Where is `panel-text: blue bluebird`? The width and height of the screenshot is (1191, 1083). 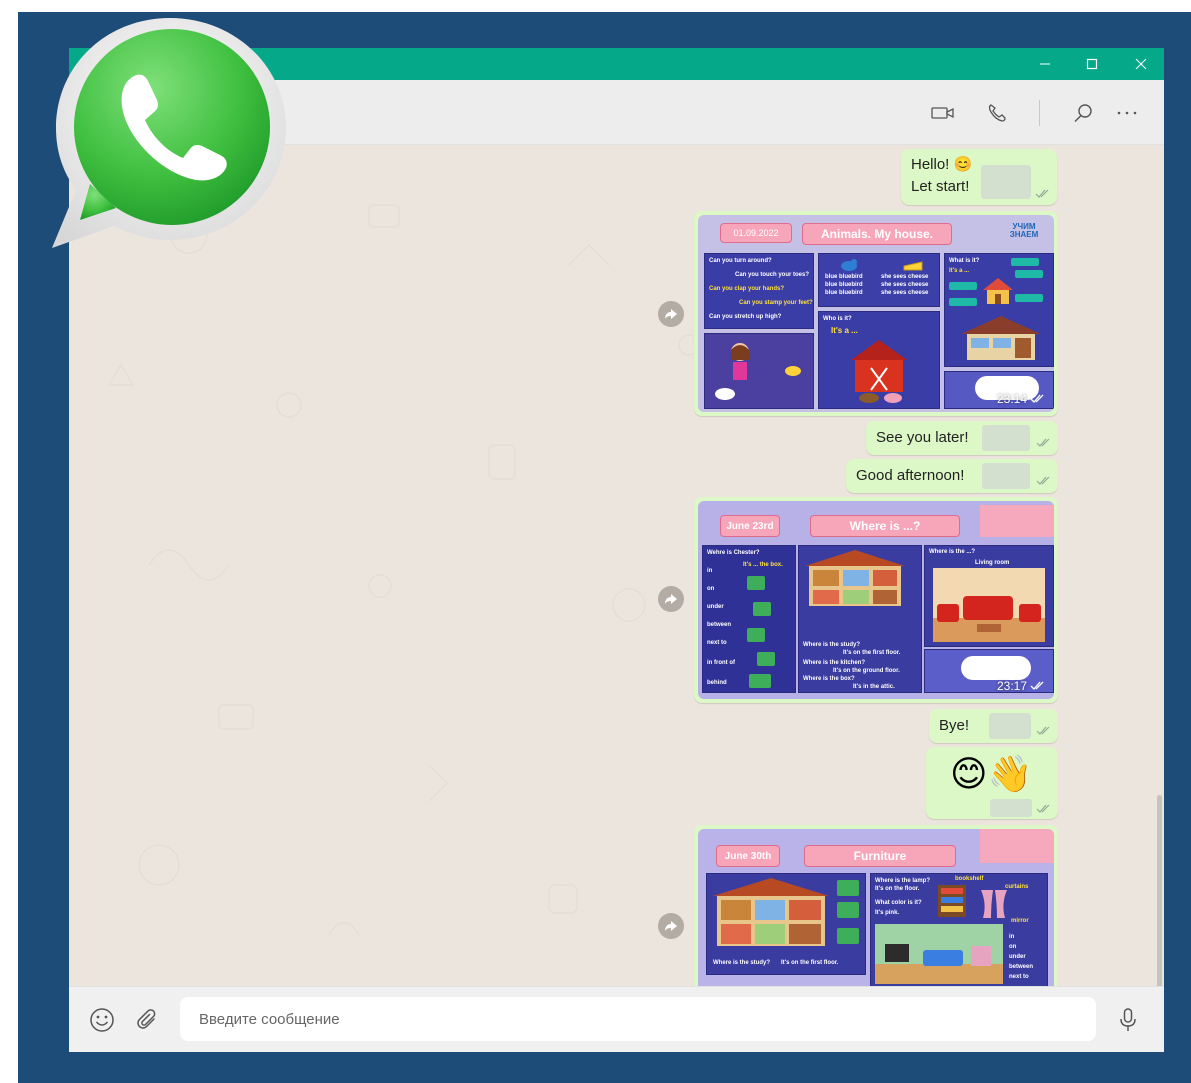
panel-text: blue bluebird is located at coordinates (844, 285).